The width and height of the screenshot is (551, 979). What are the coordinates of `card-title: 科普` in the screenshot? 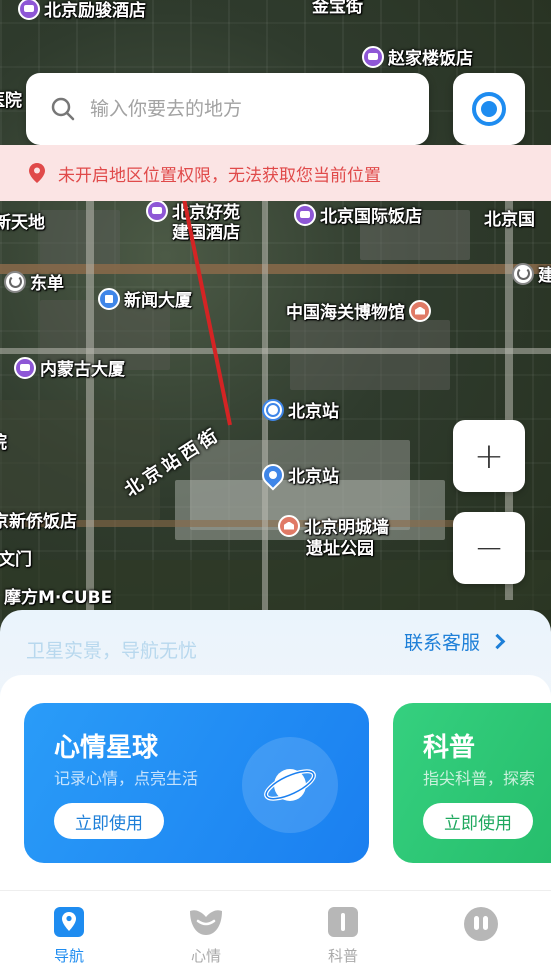 It's located at (449, 748).